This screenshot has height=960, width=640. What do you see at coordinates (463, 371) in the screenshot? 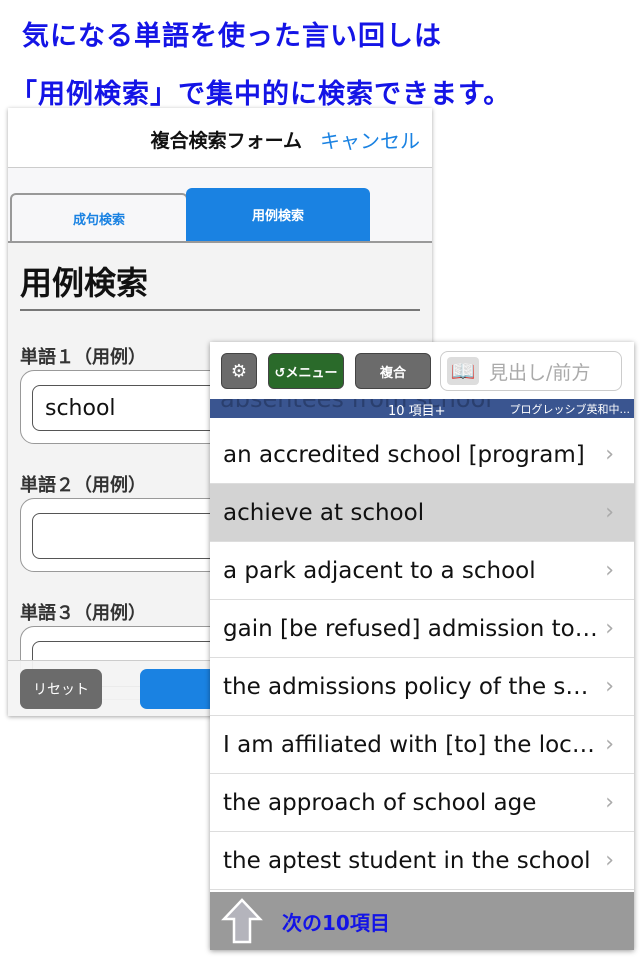
I see `book-icon: 📖` at bounding box center [463, 371].